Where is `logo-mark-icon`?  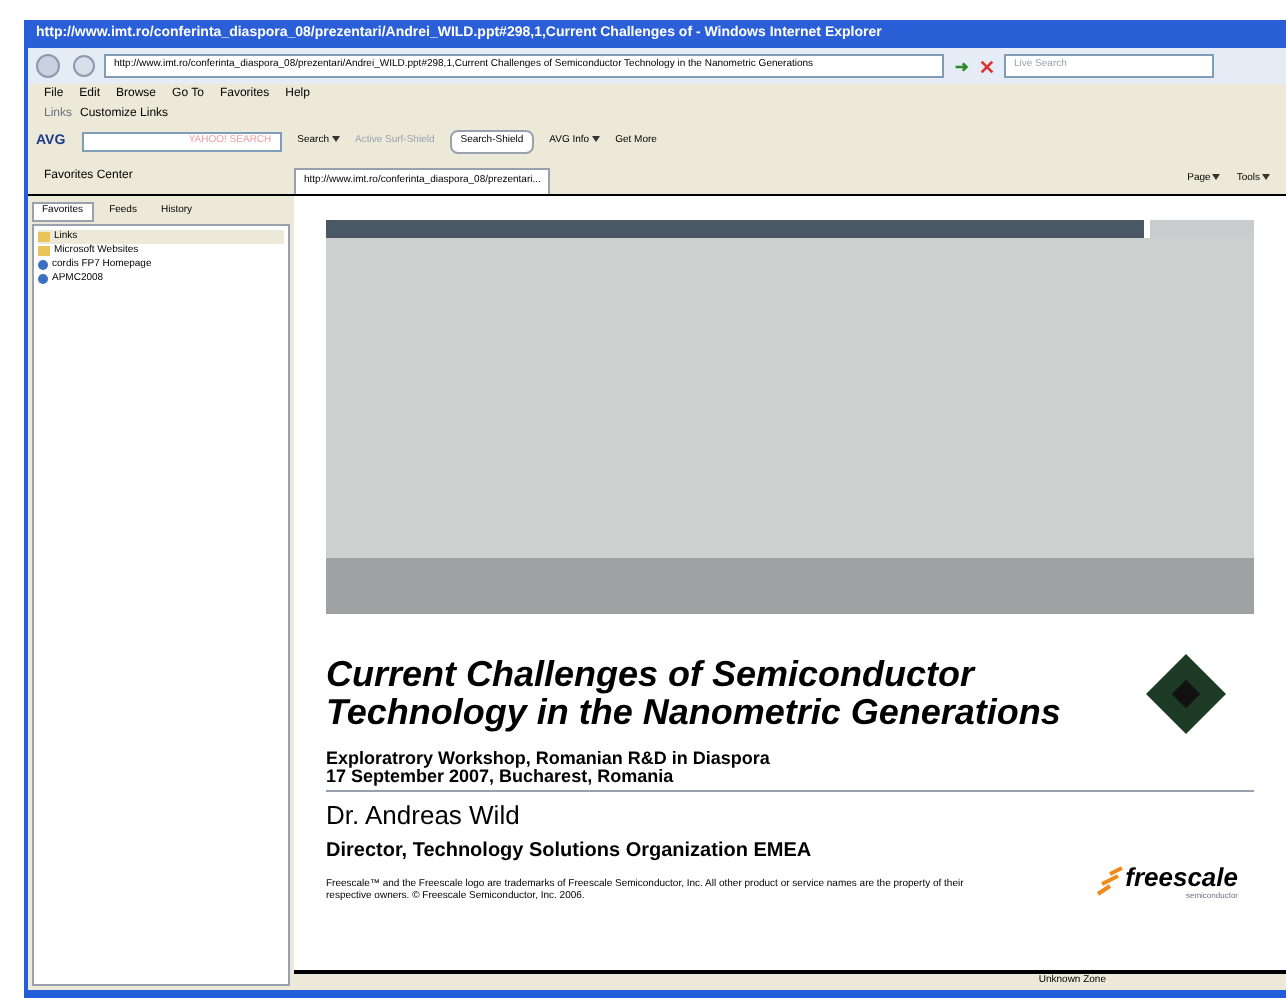 logo-mark-icon is located at coordinates (1109, 882).